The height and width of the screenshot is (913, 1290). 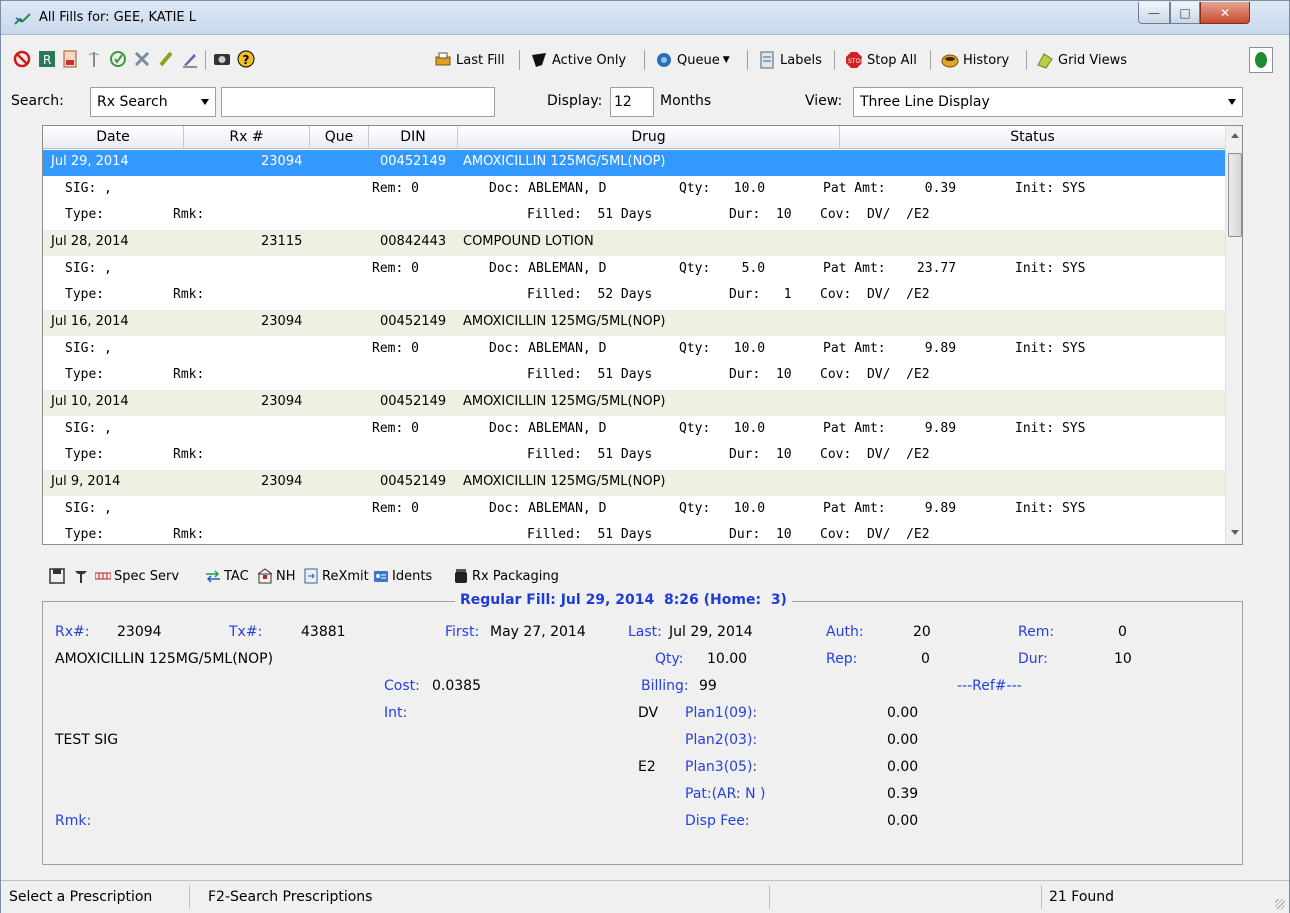 What do you see at coordinates (649, 137) in the screenshot?
I see `column-drug: Drug` at bounding box center [649, 137].